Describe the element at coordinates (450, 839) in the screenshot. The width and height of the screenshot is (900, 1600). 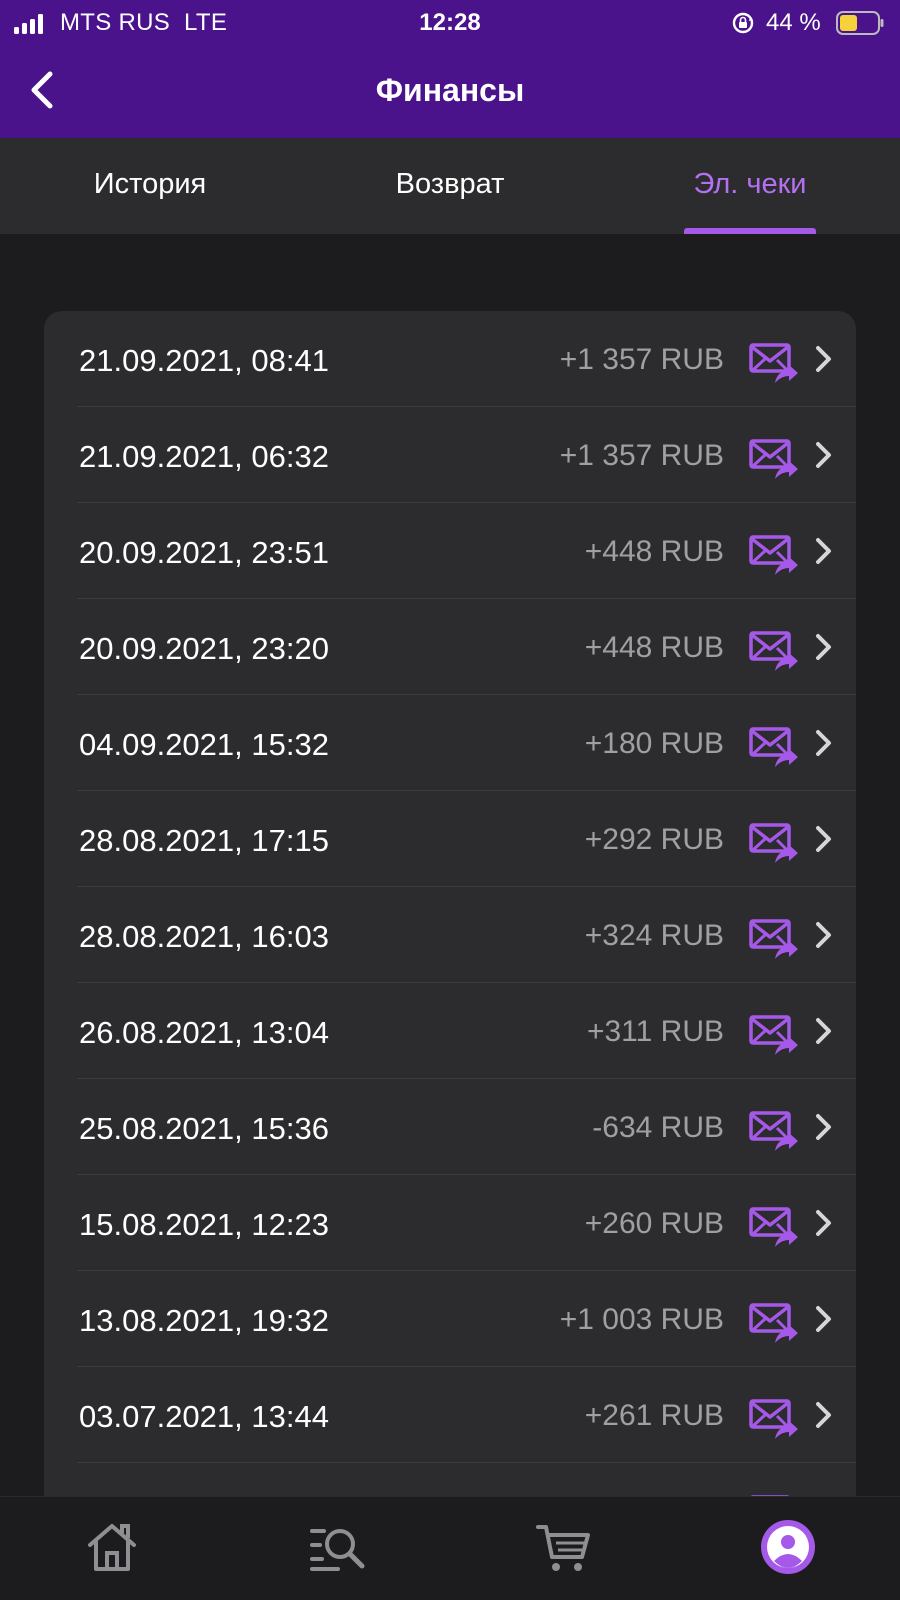
I see `receipt-row: 28.08.2021, 17:15 +292 RUB` at that location.